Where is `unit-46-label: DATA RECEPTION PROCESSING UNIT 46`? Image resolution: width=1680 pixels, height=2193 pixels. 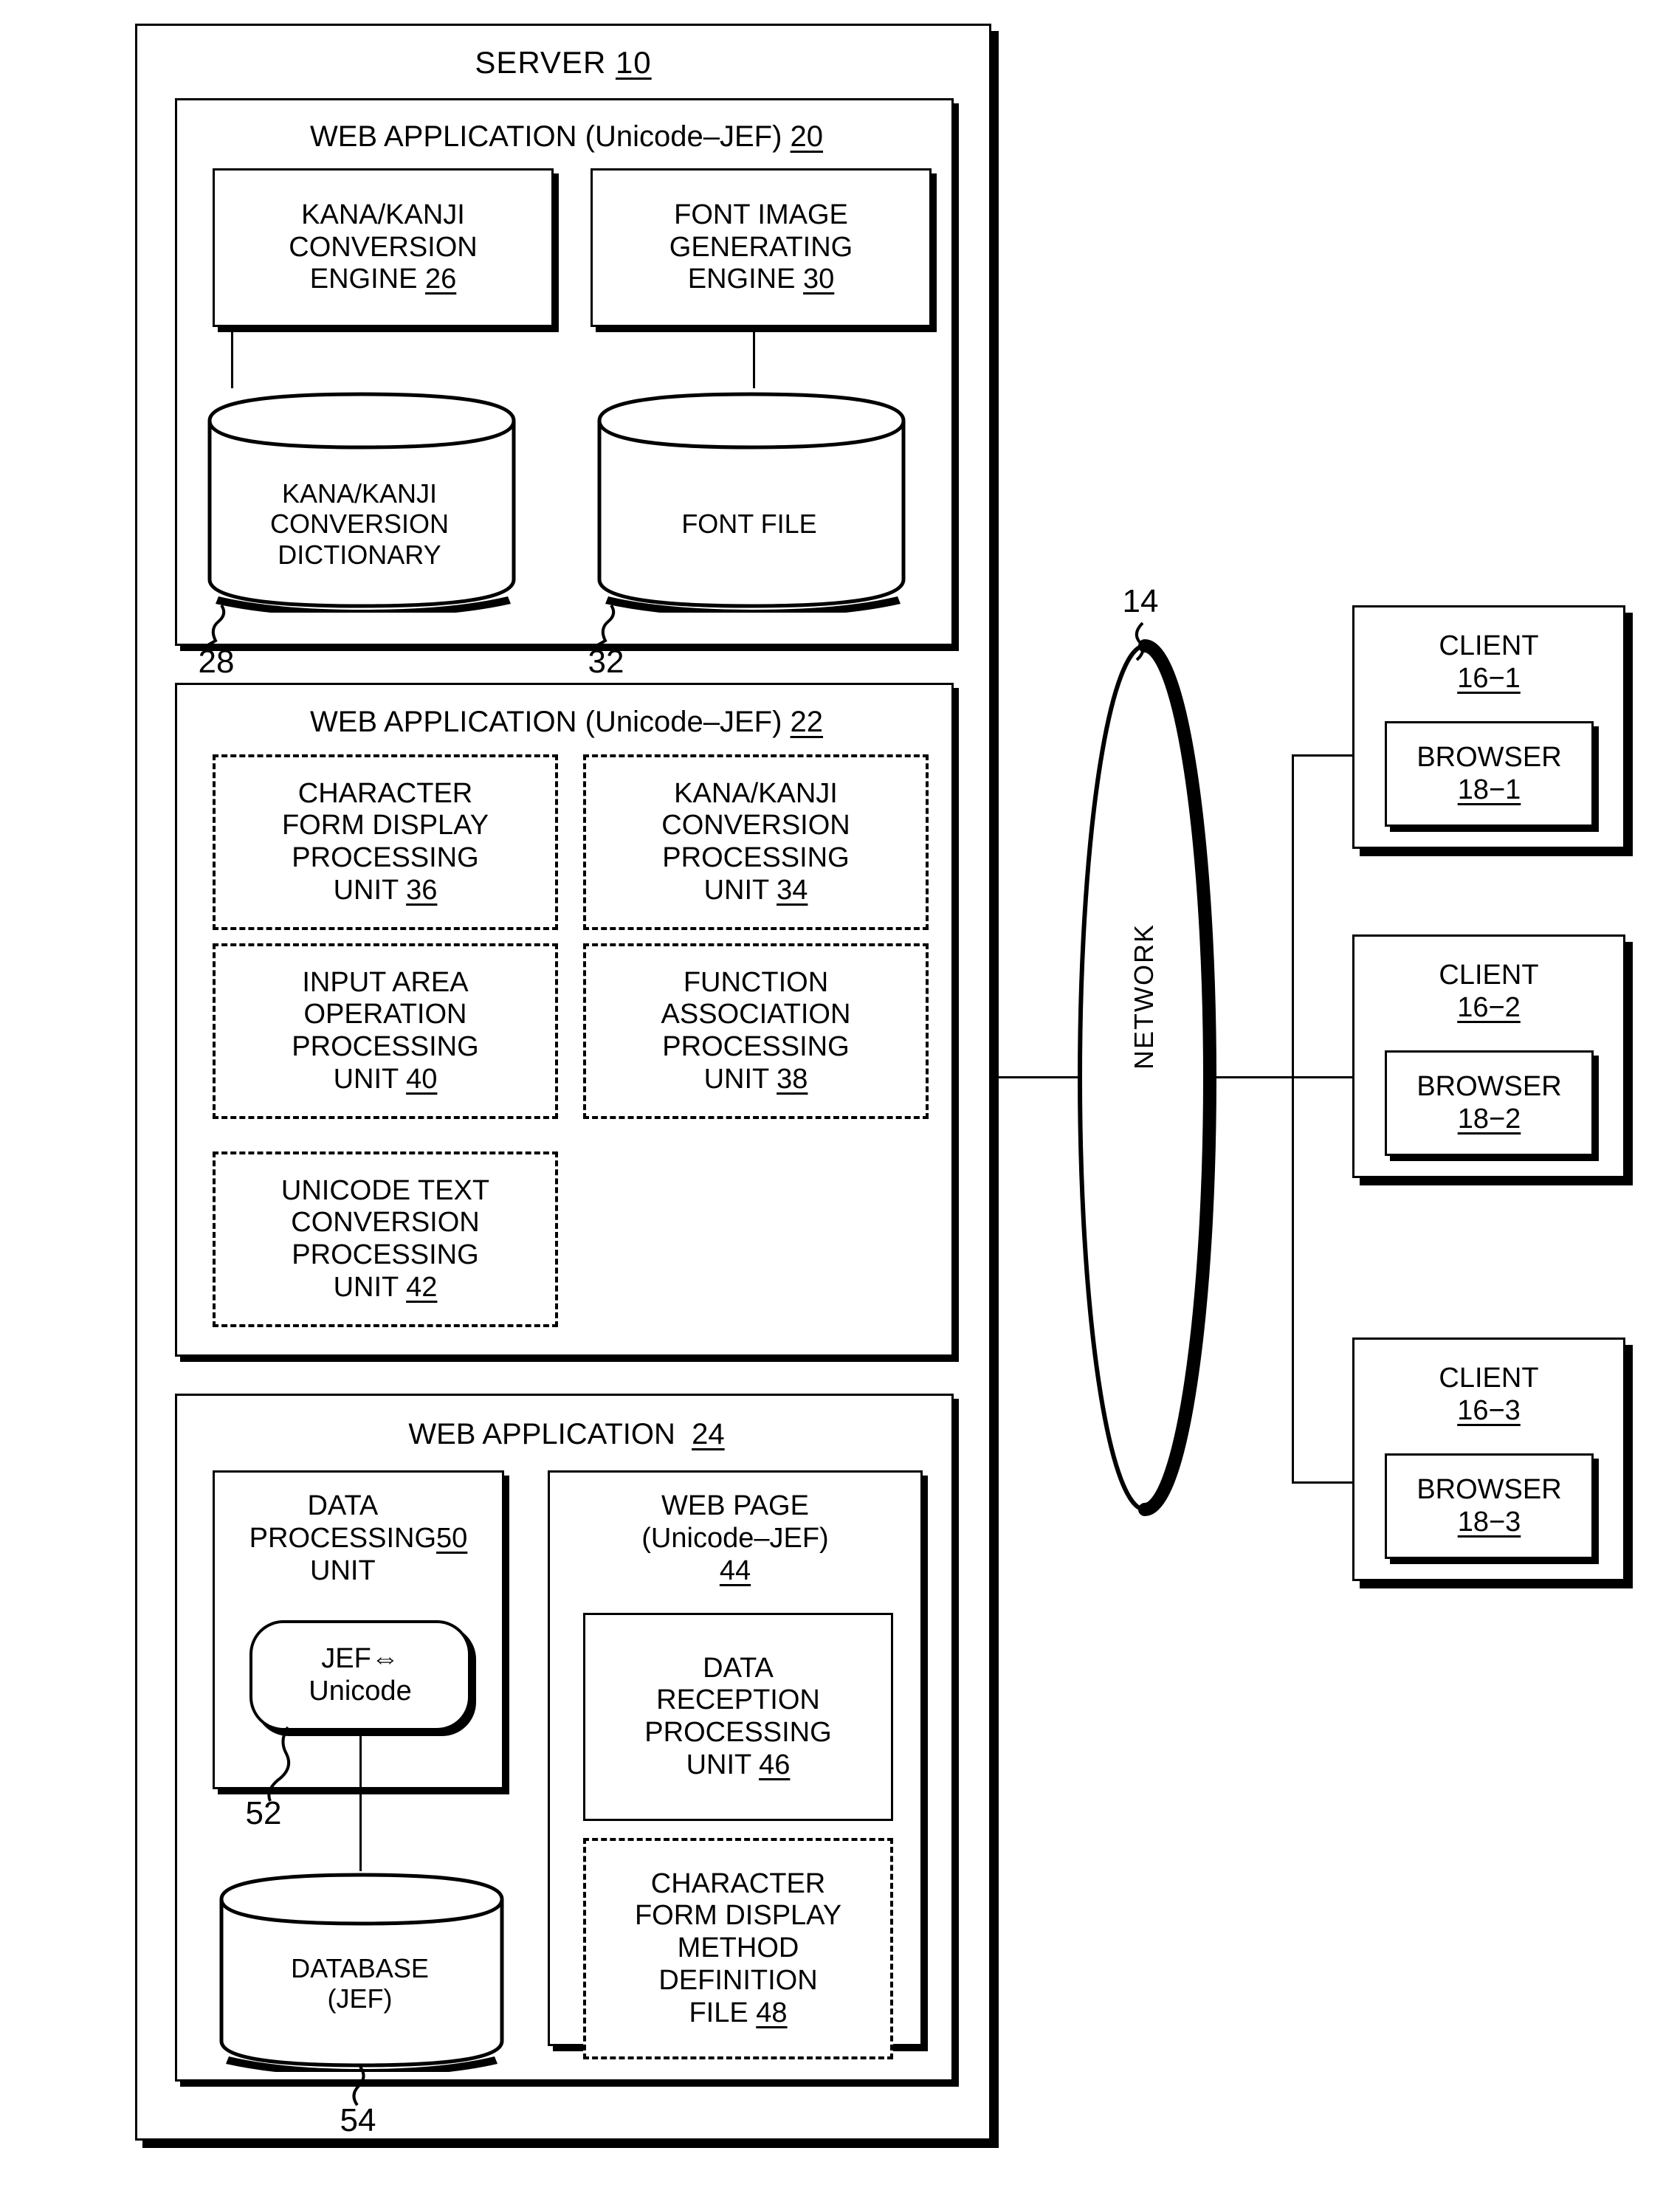
unit-46-label: DATA RECEPTION PROCESSING UNIT 46 is located at coordinates (738, 1716).